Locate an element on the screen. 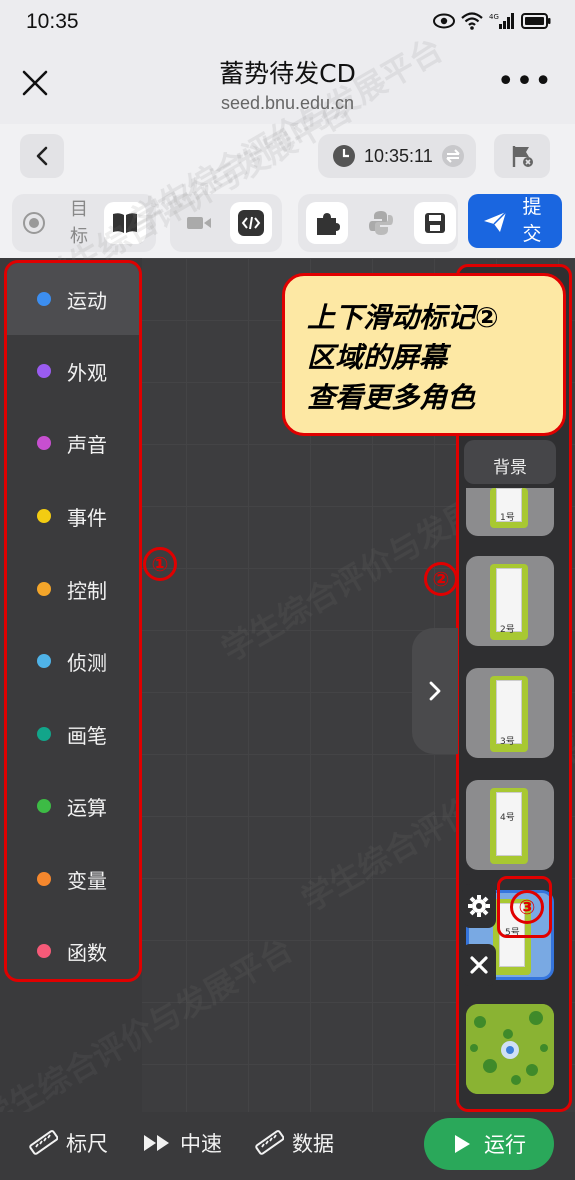 Image resolution: width=575 pixels, height=1180 pixels. collapse-panel-button is located at coordinates (435, 691).